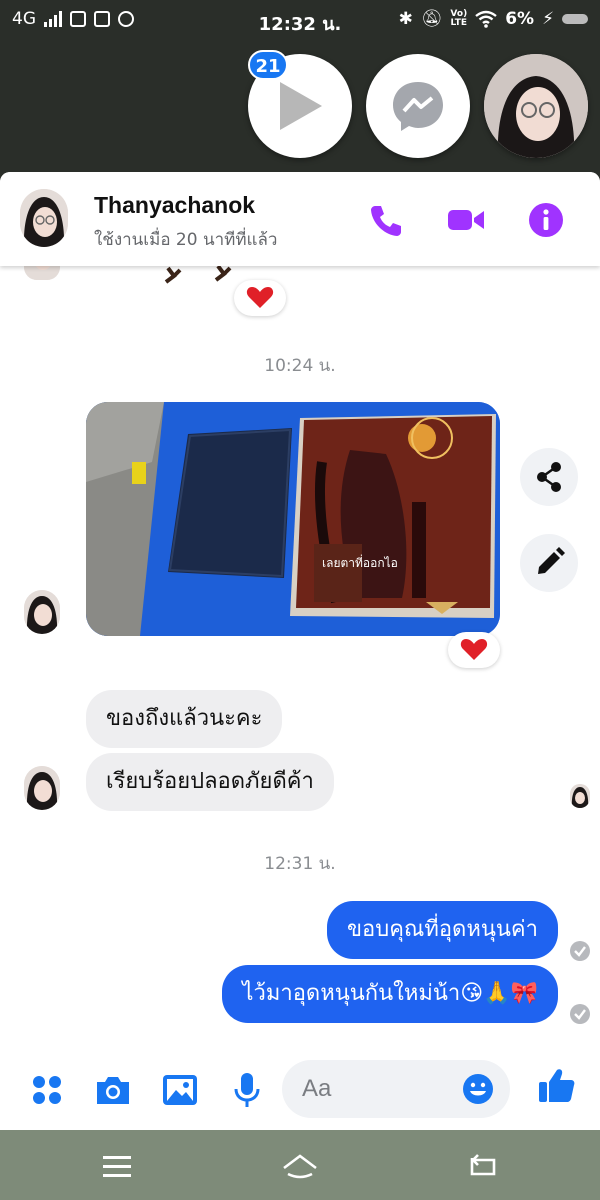  Describe the element at coordinates (548, 19) in the screenshot. I see `charging-icon: ⚡` at that location.